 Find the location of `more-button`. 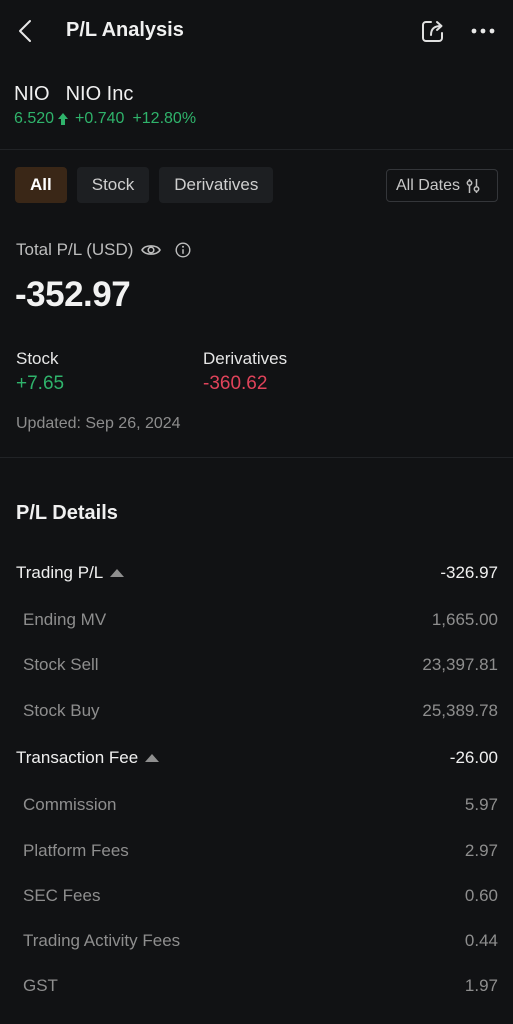

more-button is located at coordinates (483, 31).